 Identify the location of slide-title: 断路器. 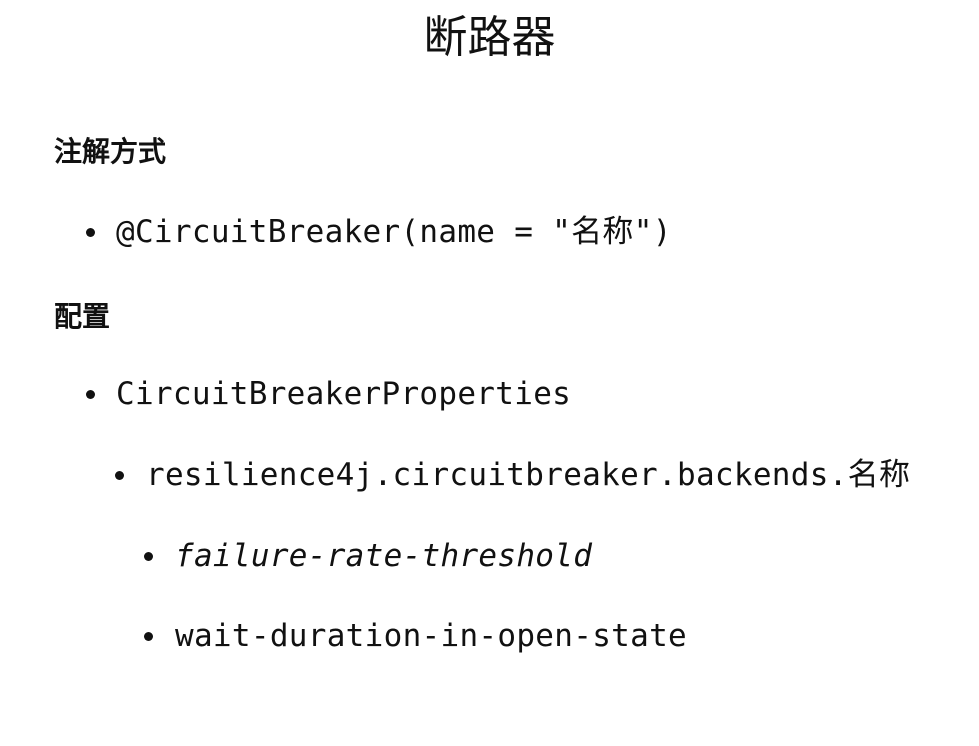
(489, 37).